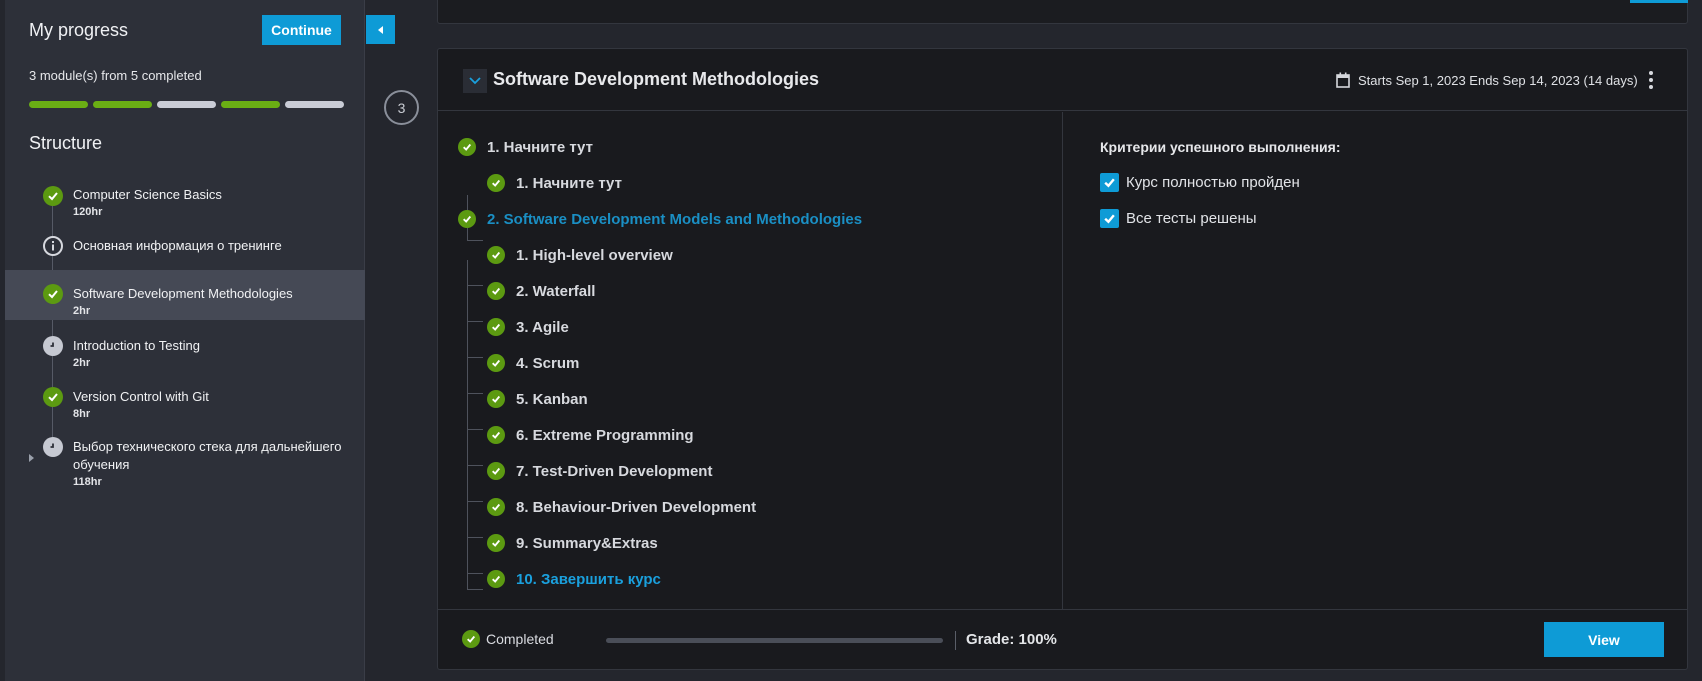  I want to click on module-hours: 118hr, so click(87, 482).